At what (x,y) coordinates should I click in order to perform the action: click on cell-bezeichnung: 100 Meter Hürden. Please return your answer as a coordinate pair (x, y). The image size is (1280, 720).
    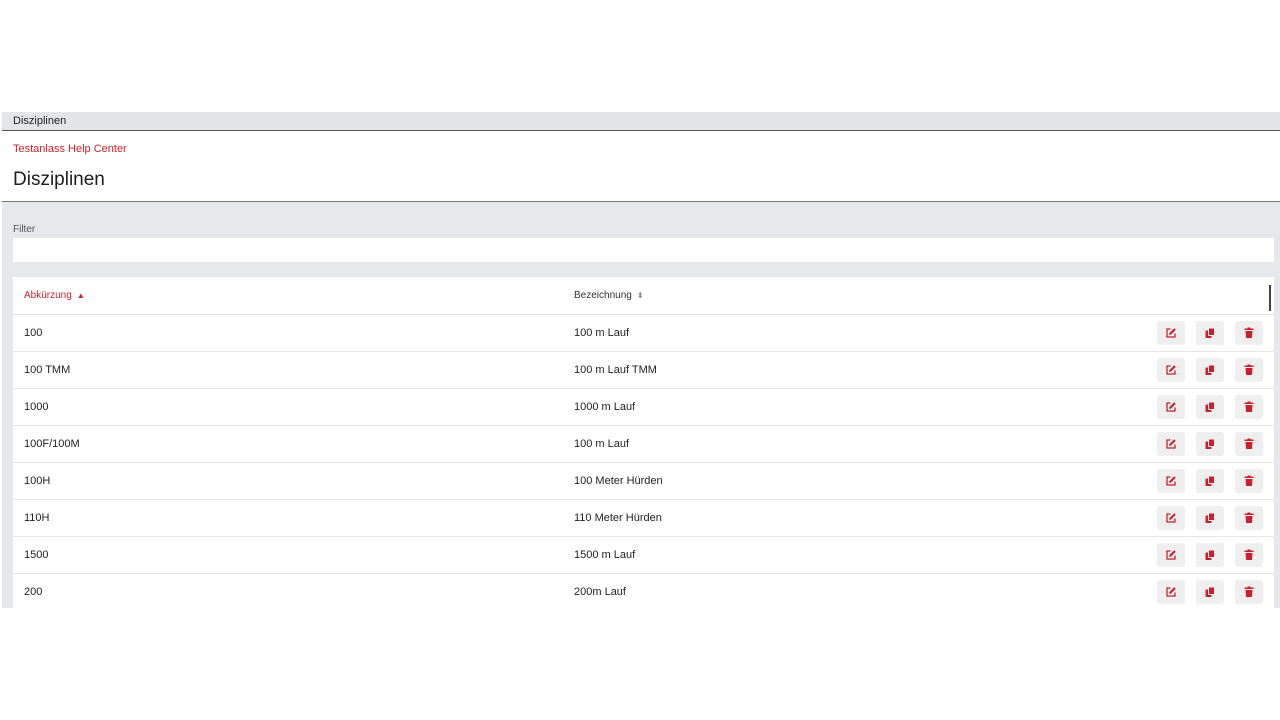
    Looking at the image, I should click on (618, 481).